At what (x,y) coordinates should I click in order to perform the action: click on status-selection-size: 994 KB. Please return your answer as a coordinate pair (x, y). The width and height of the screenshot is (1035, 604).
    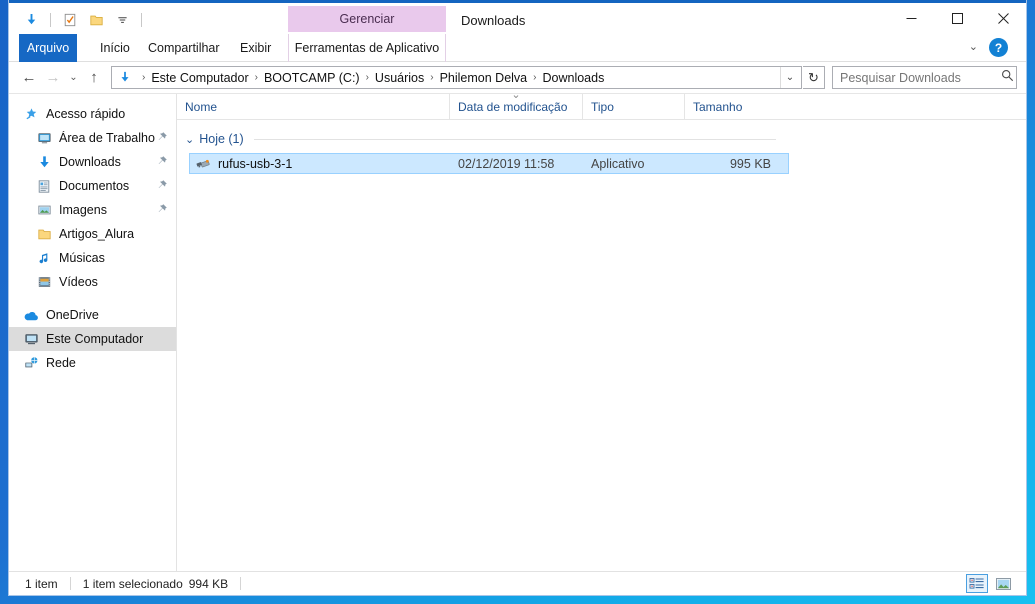
    Looking at the image, I should click on (208, 583).